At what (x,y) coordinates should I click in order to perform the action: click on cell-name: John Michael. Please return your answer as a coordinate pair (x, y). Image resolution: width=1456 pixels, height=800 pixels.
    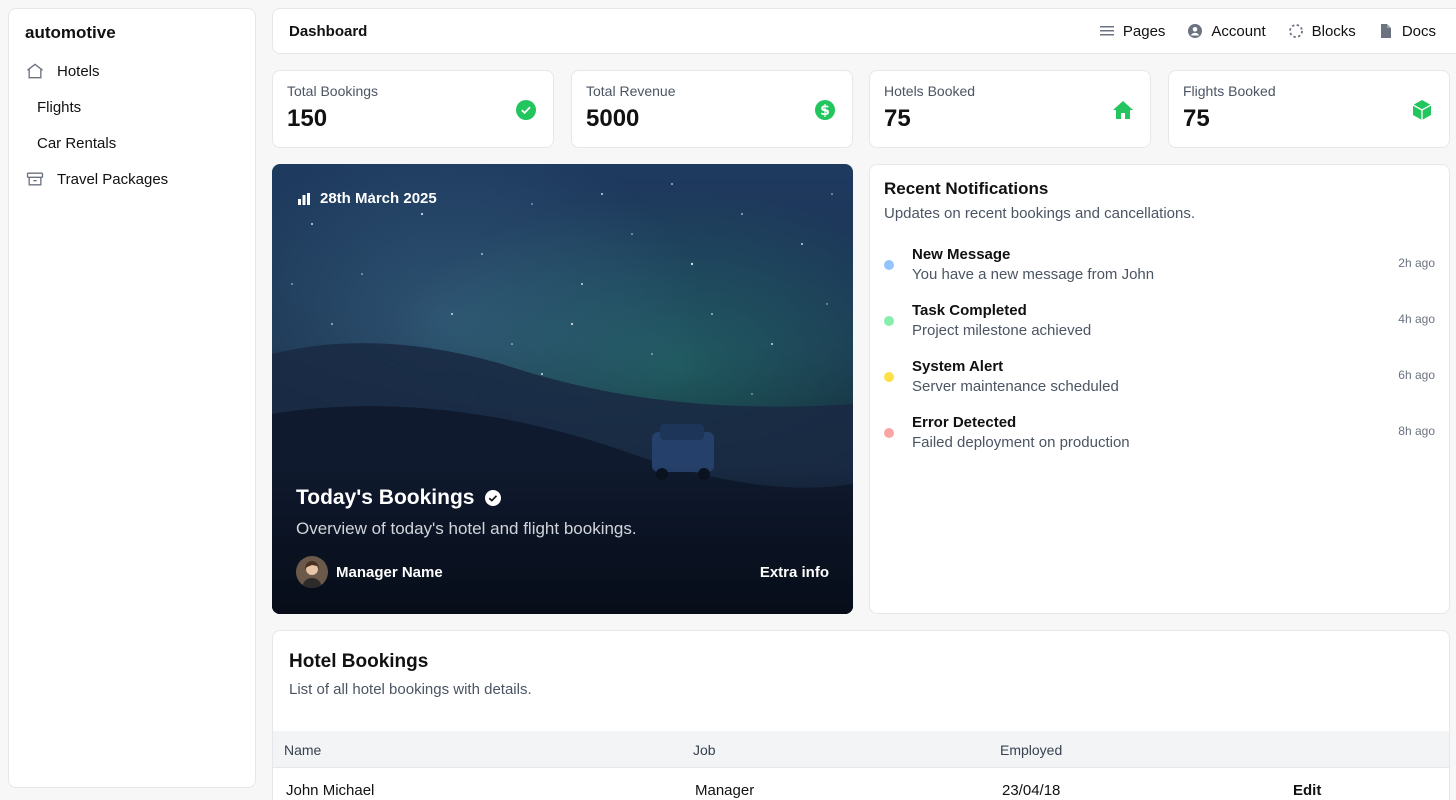
    Looking at the image, I should click on (330, 790).